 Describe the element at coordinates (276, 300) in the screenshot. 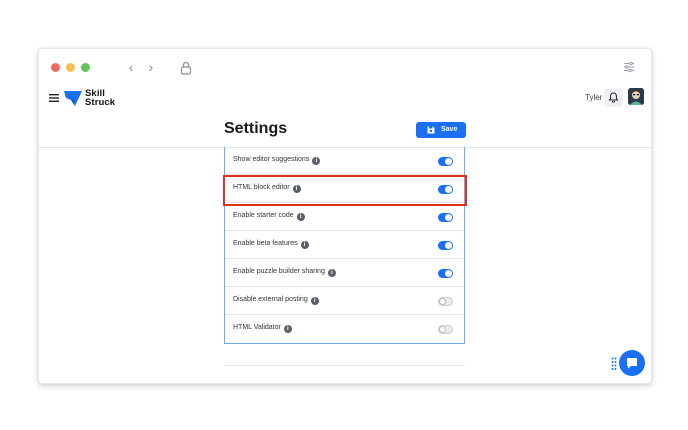

I see `setting-label: Disable external posting i` at that location.